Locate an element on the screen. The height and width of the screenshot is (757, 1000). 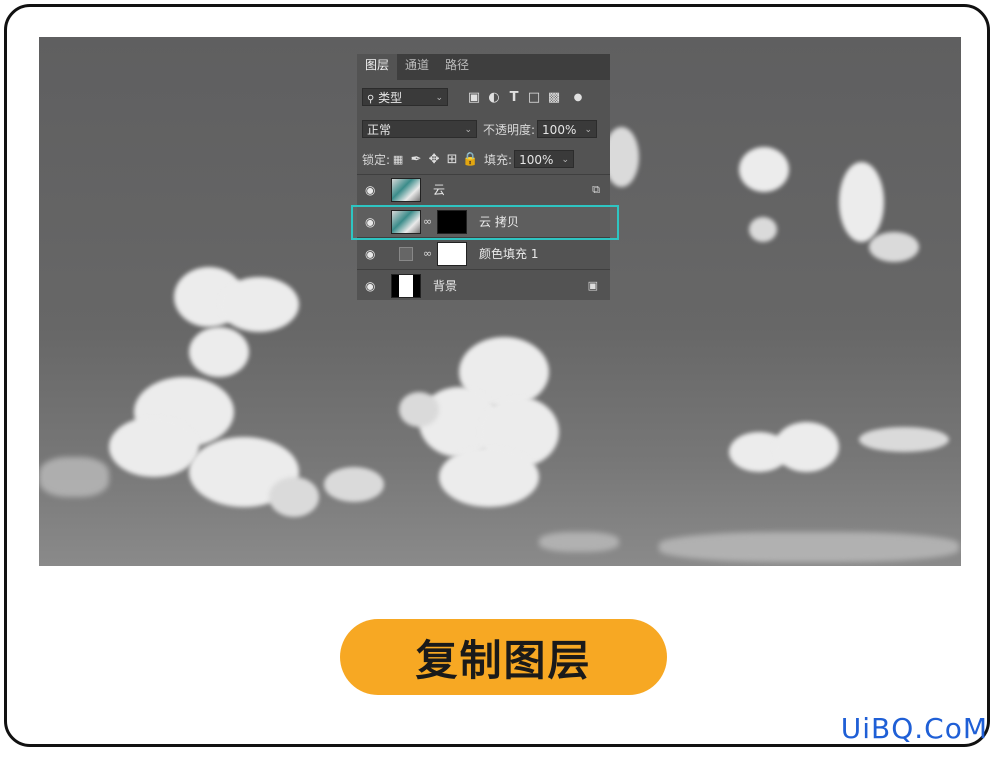
lock-label: 锁定: is located at coordinates (376, 159).